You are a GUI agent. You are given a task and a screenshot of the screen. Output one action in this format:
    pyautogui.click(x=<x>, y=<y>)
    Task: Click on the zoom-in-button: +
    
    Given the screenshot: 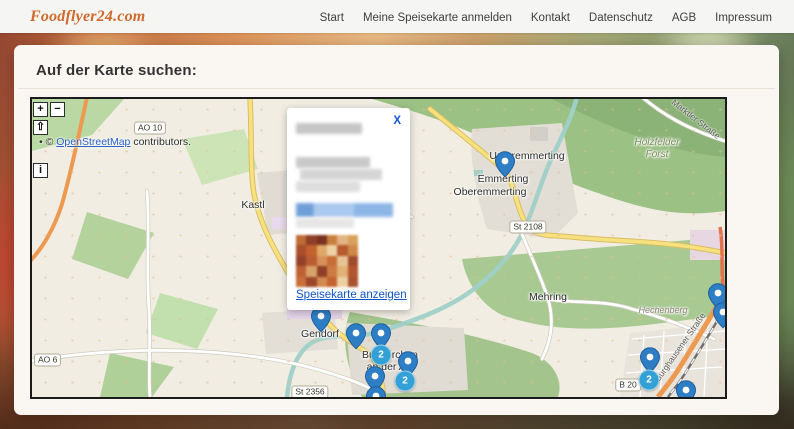 What is the action you would take?
    pyautogui.click(x=40, y=109)
    